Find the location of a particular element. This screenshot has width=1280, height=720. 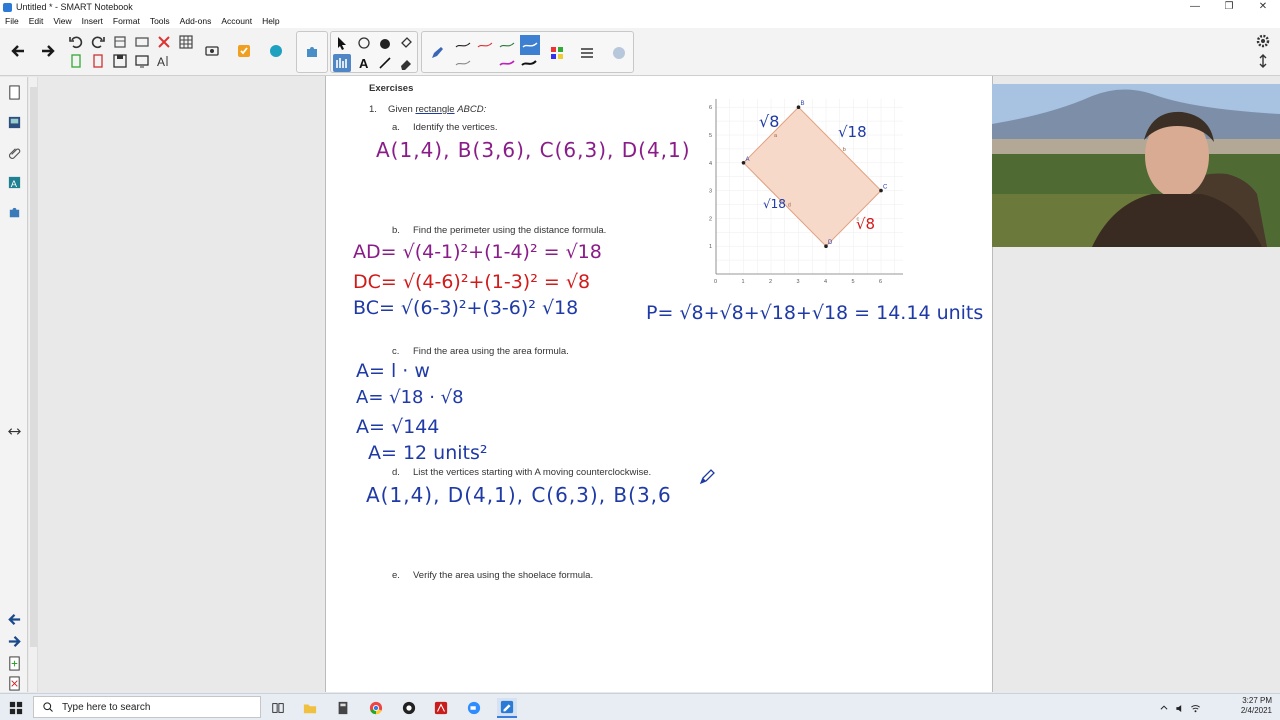

page-sorter-icon is located at coordinates (76, 61).